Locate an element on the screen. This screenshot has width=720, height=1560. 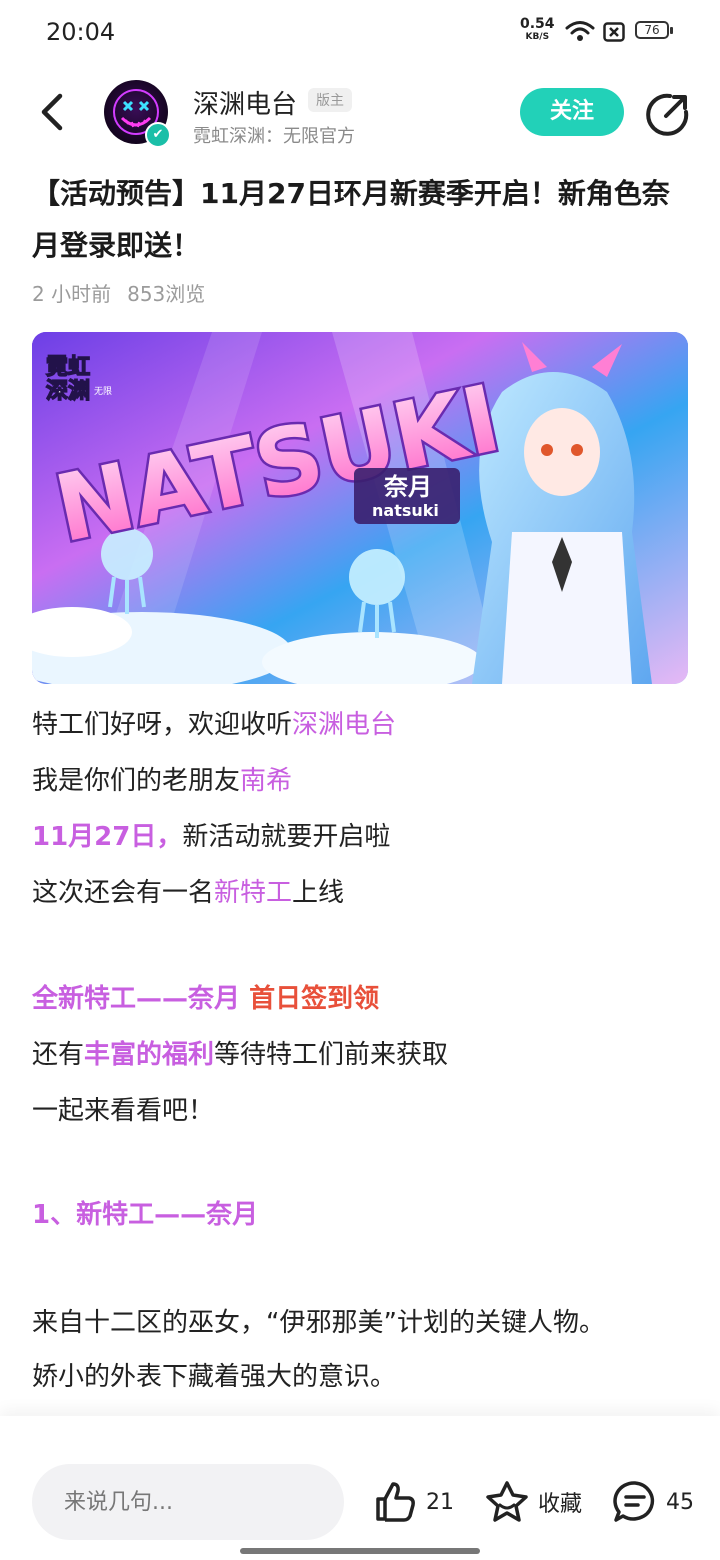
like-button: 21 is located at coordinates (413, 1502).